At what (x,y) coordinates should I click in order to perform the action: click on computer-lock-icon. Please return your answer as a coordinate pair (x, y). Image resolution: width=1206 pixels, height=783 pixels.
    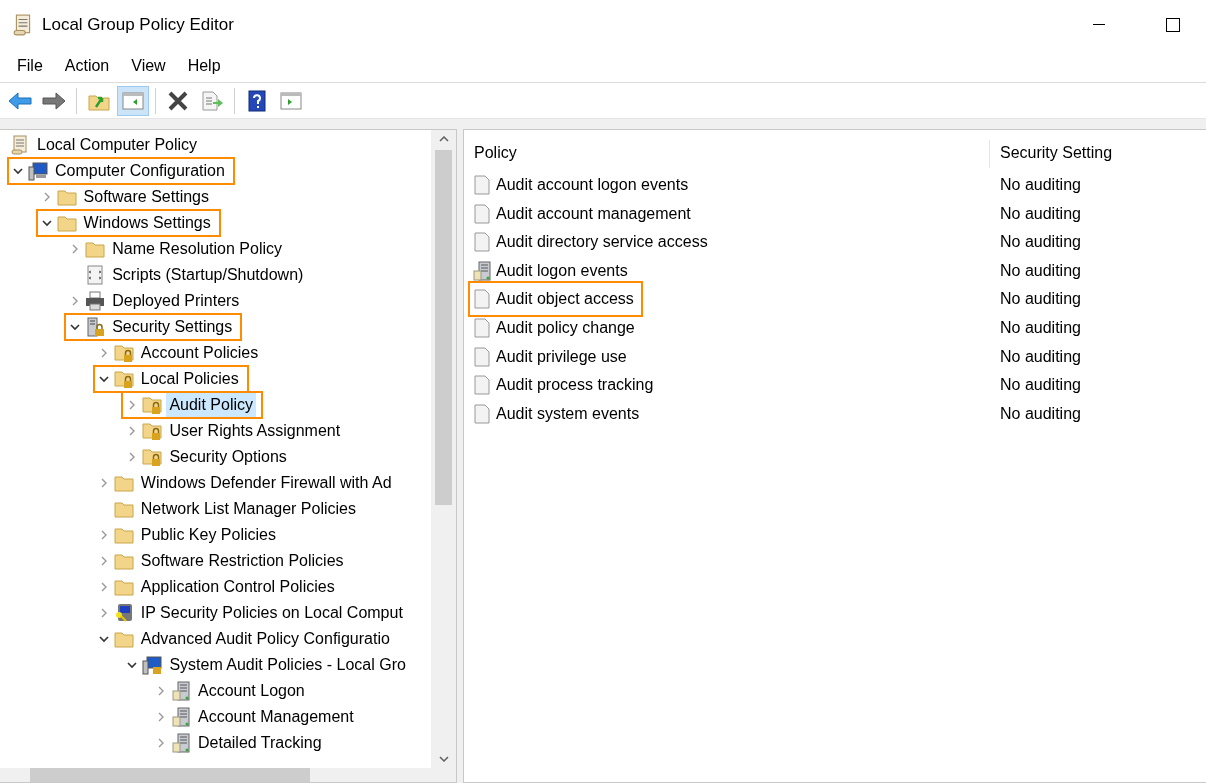
    Looking at the image, I should click on (152, 665).